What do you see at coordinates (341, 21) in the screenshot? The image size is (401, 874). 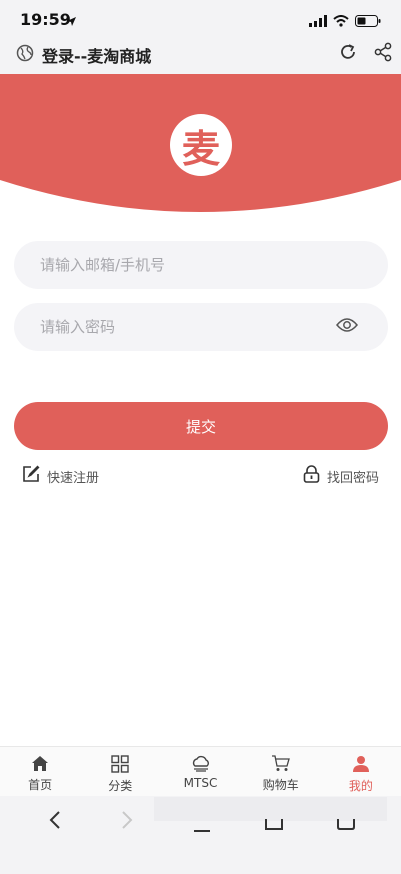 I see `wifi-icon` at bounding box center [341, 21].